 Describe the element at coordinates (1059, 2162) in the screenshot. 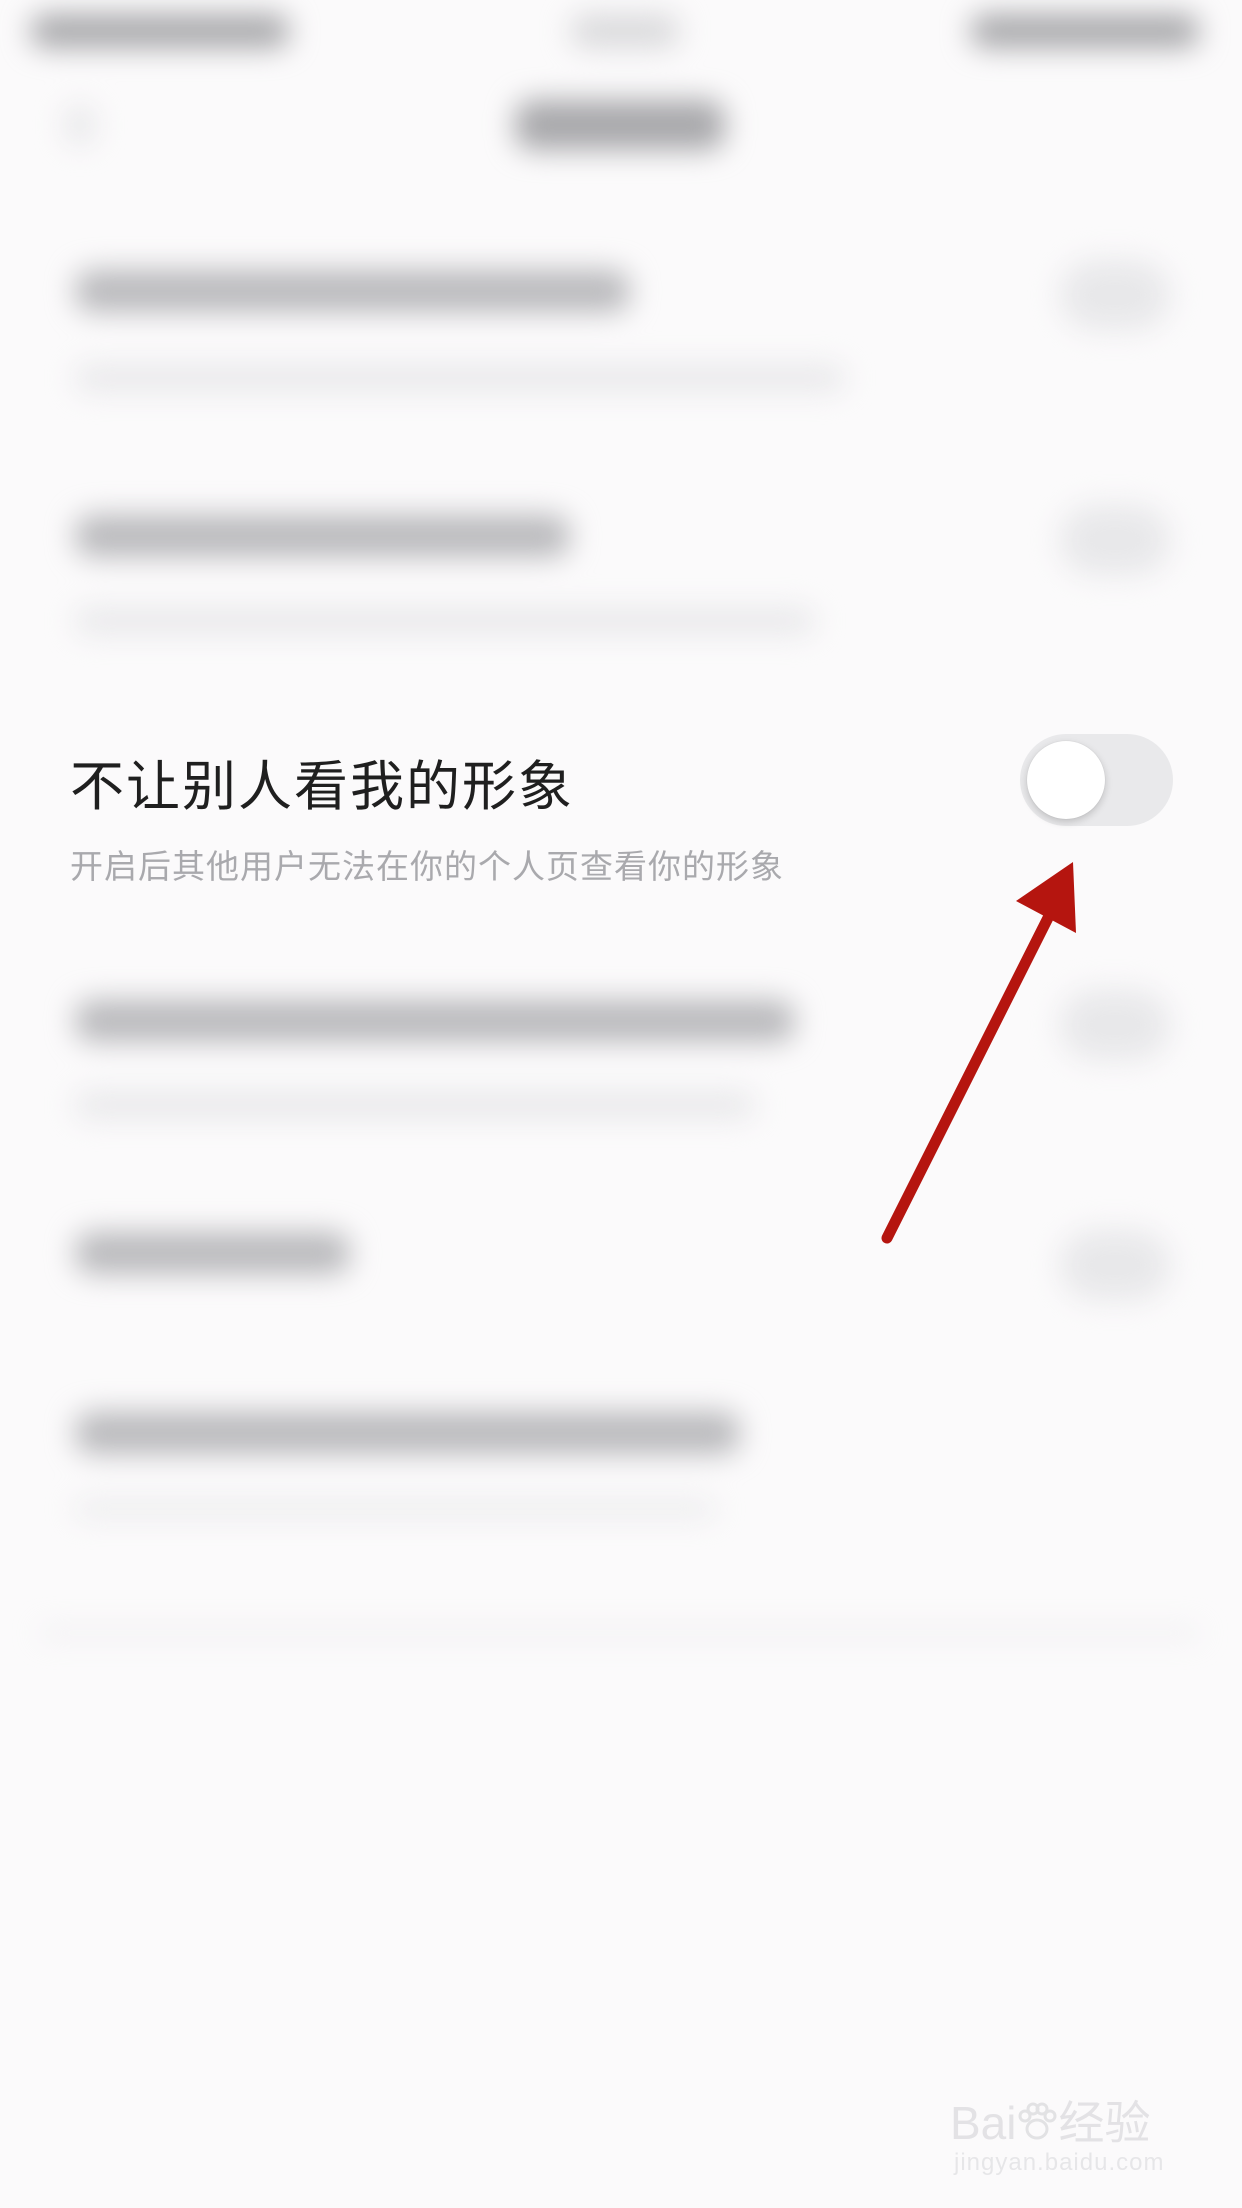

I see `watermark-url: jingyan.baidu.com` at that location.